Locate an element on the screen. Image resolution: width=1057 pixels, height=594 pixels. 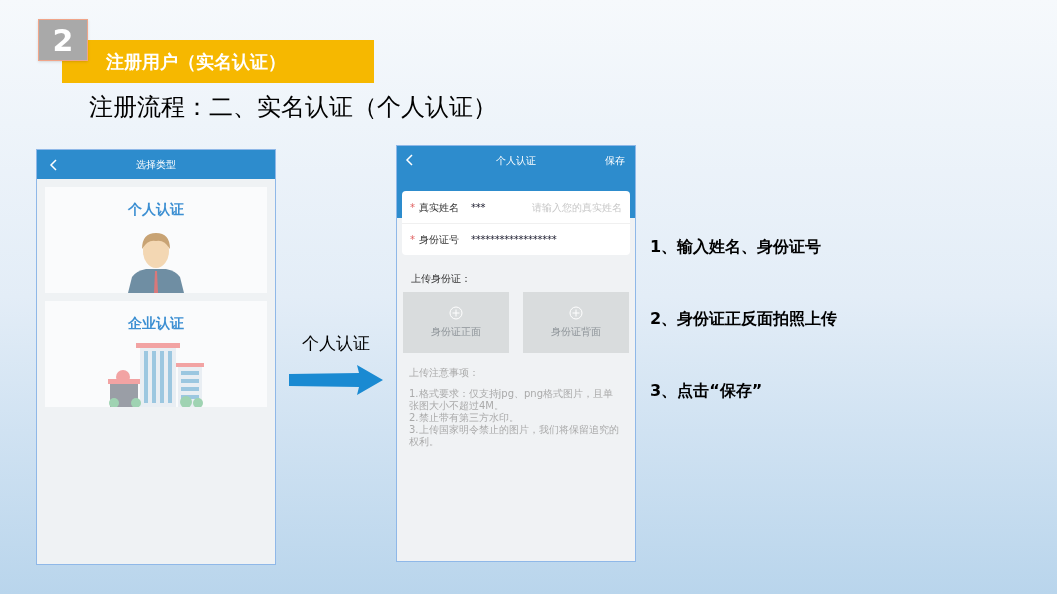
form-field: * 身份证号 ****************** is located at coordinates (516, 239).